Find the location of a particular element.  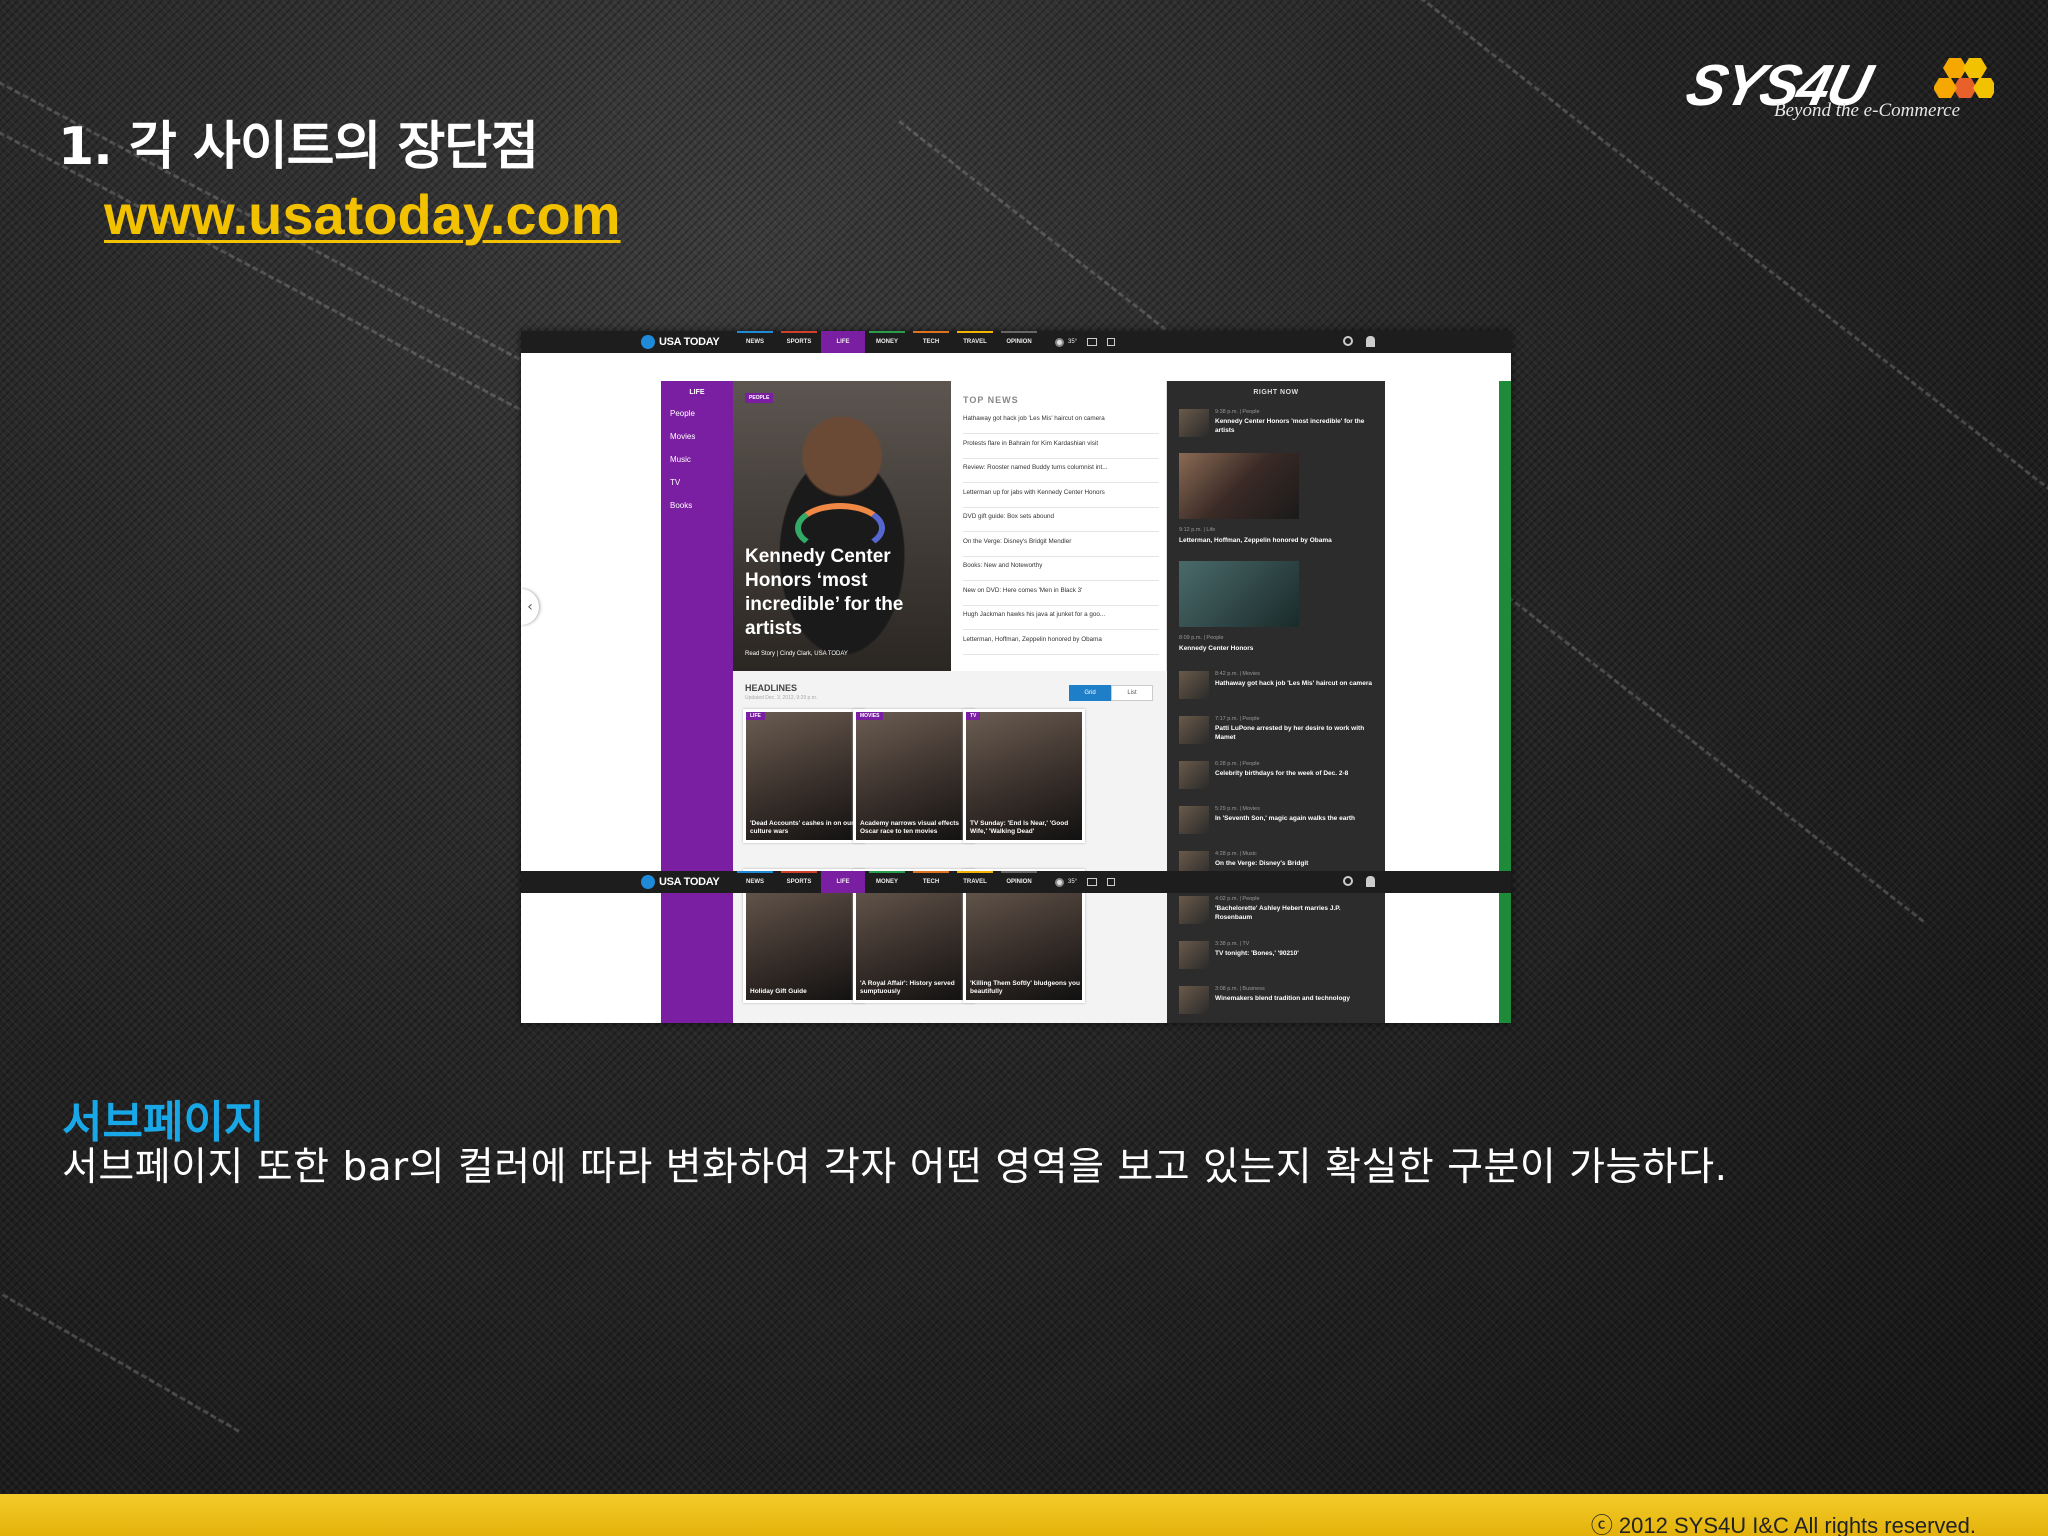

video-time: 9:12 p.m. | Life is located at coordinates (1197, 530).